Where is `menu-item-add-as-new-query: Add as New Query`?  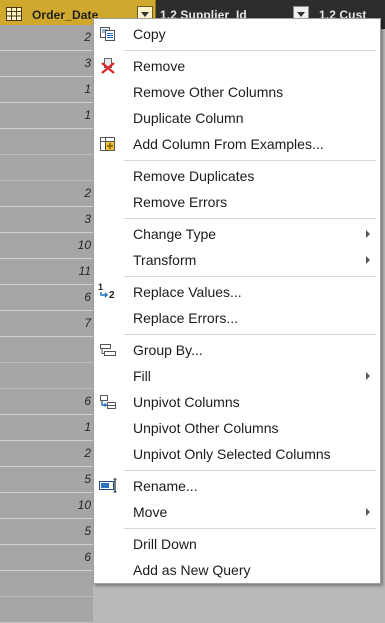
menu-item-add-as-new-query: Add as New Query is located at coordinates (237, 570).